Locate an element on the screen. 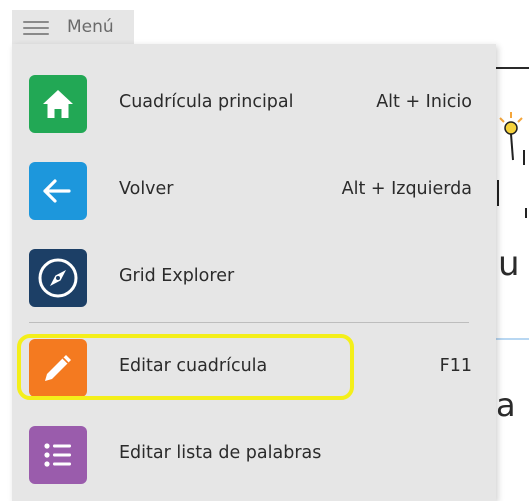 The width and height of the screenshot is (529, 501). menu-item-label: Volver is located at coordinates (146, 189).